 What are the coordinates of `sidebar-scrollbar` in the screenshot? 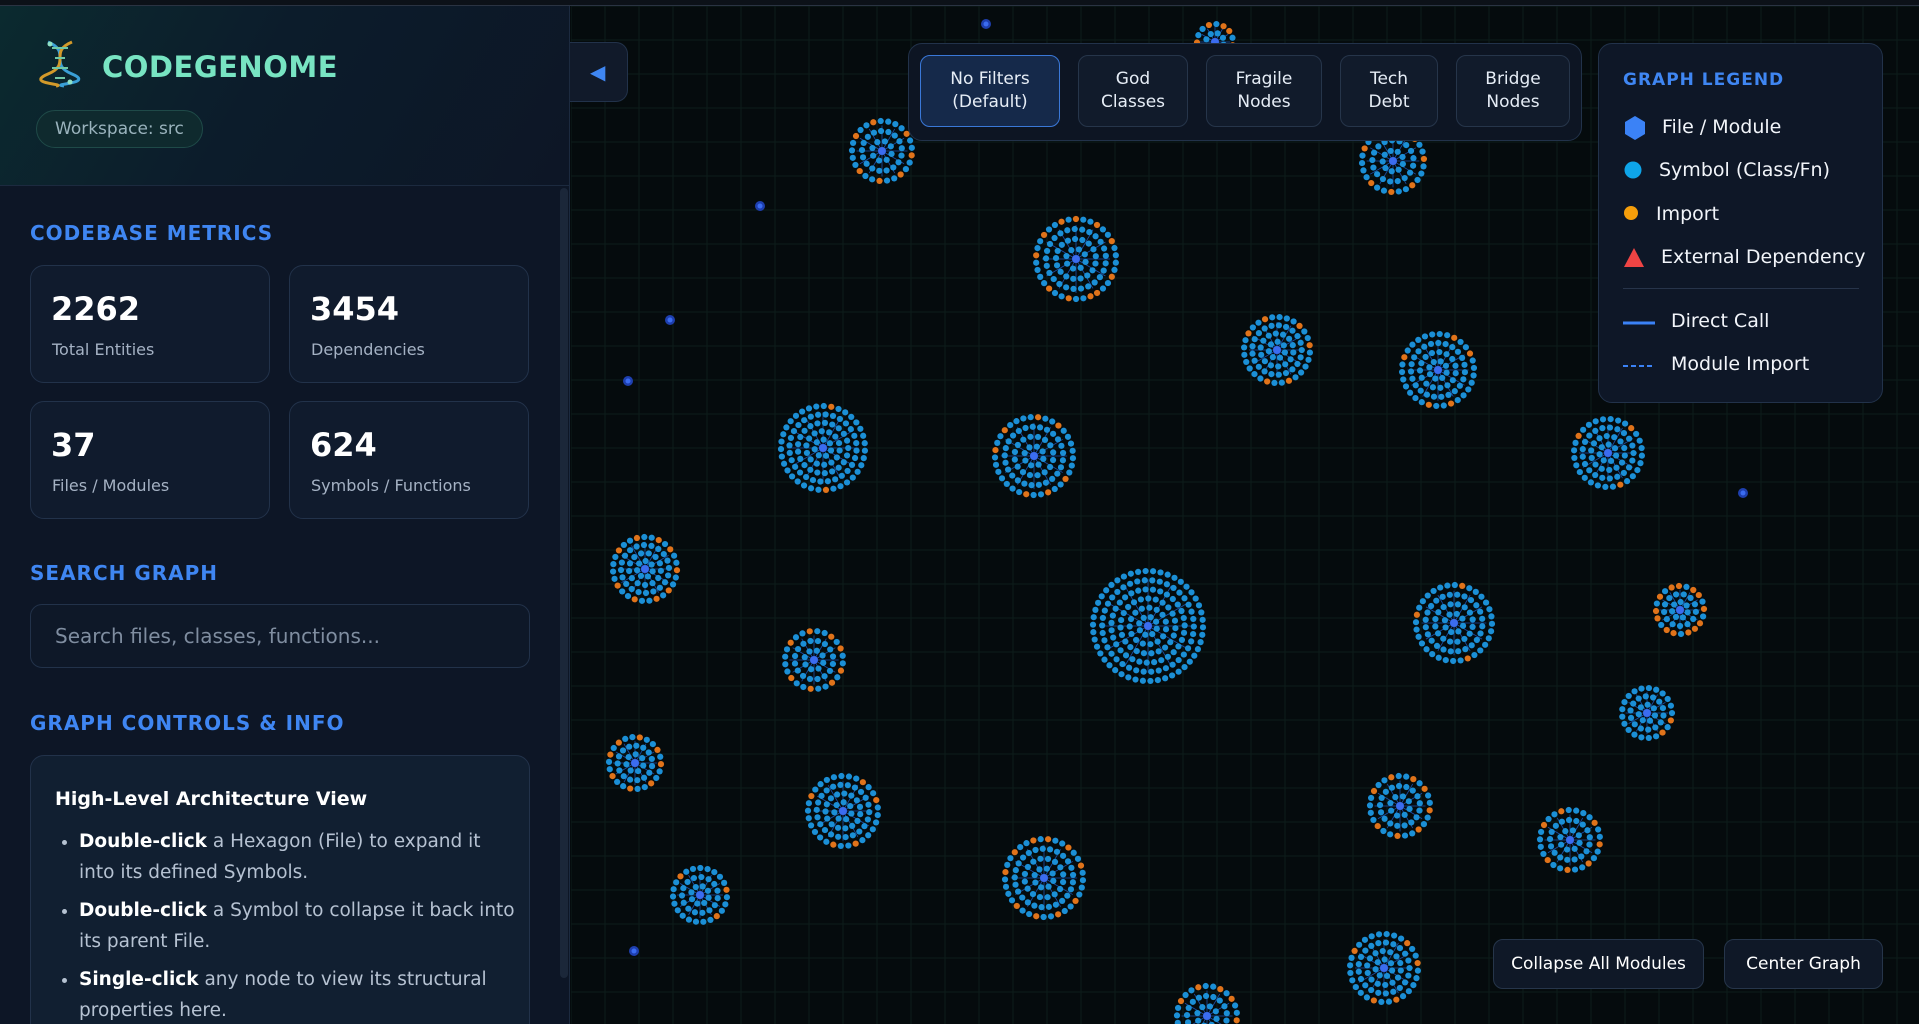 It's located at (564, 583).